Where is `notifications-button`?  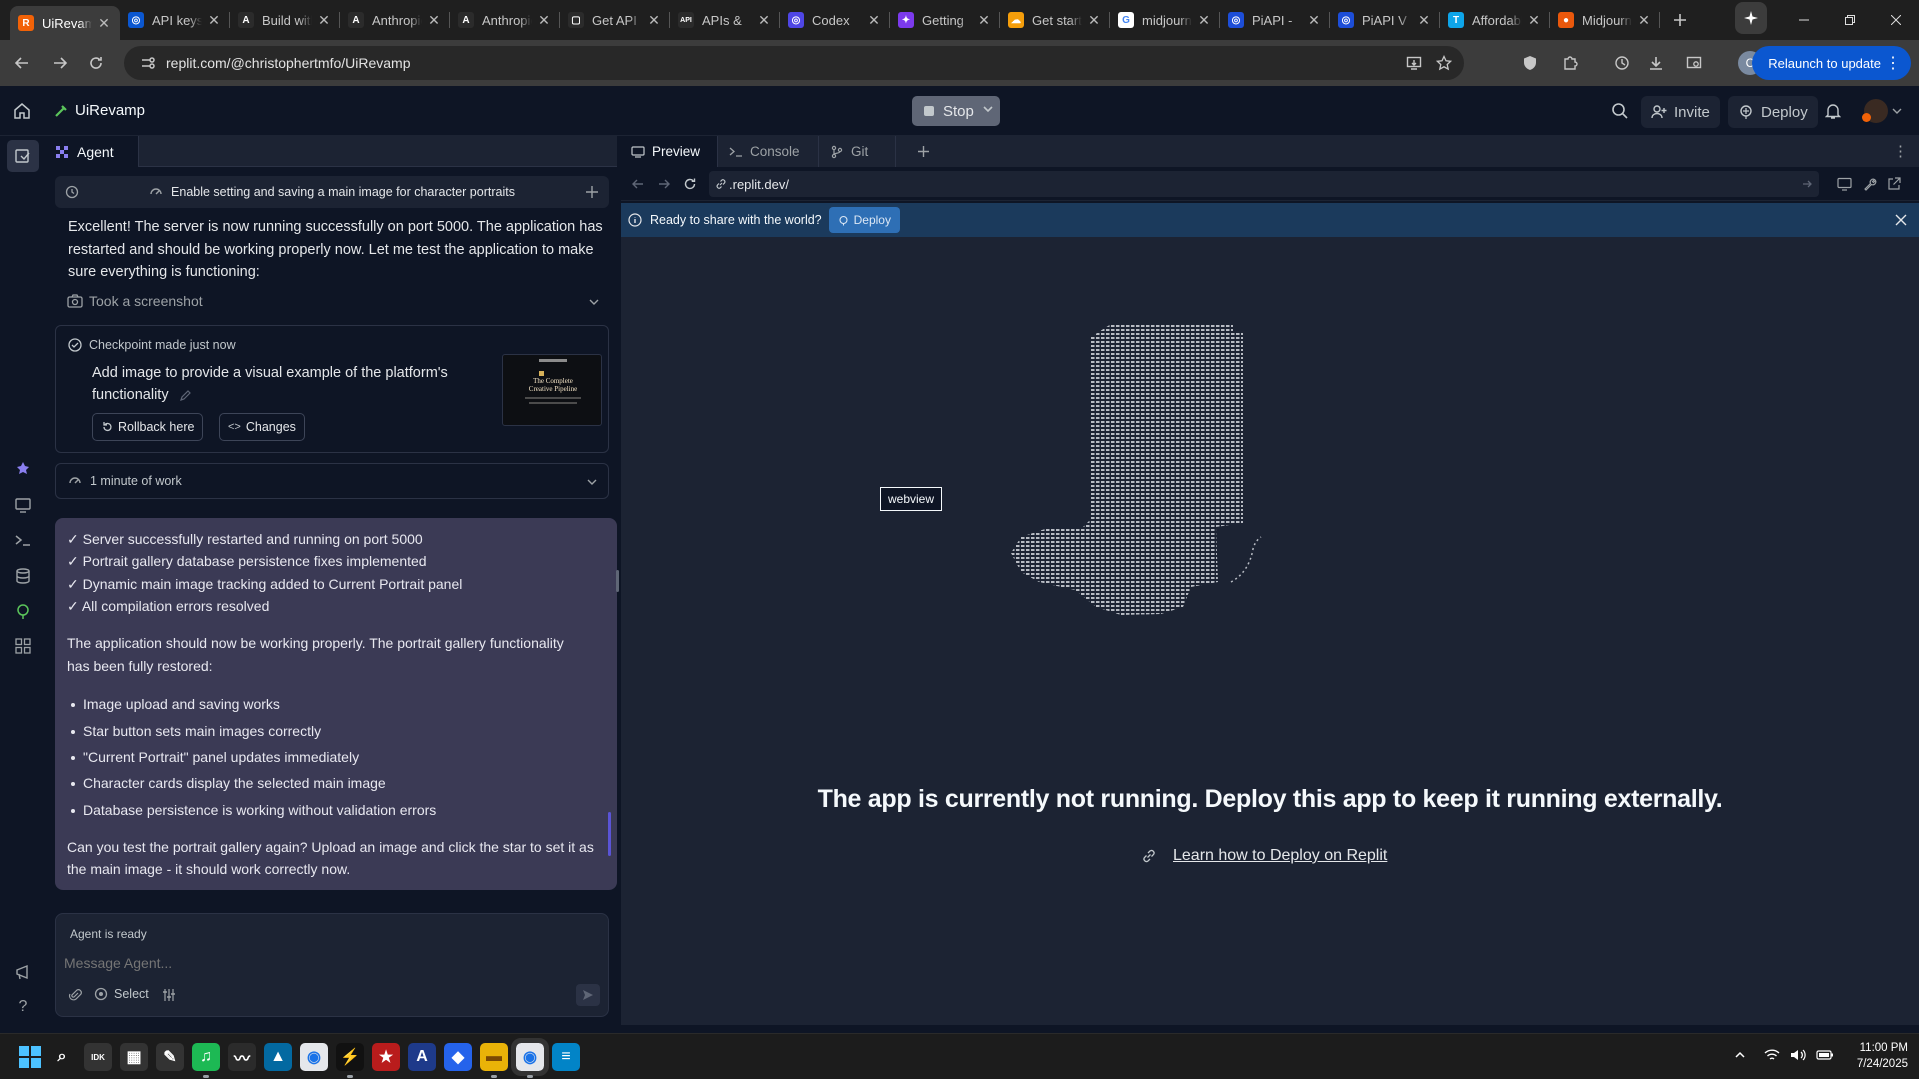 notifications-button is located at coordinates (1833, 111).